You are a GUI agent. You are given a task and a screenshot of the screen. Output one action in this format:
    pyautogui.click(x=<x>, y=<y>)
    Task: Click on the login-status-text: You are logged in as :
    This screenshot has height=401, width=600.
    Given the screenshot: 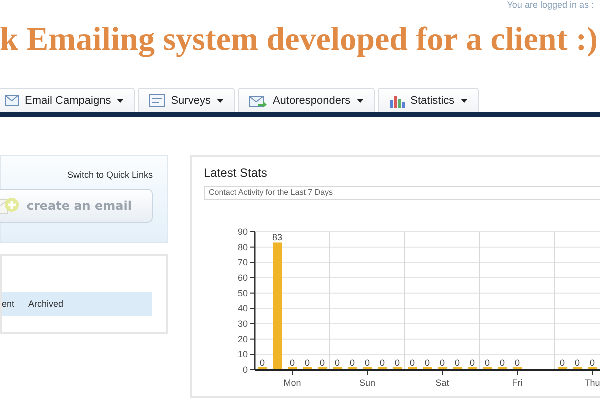 What is the action you would take?
    pyautogui.click(x=550, y=5)
    